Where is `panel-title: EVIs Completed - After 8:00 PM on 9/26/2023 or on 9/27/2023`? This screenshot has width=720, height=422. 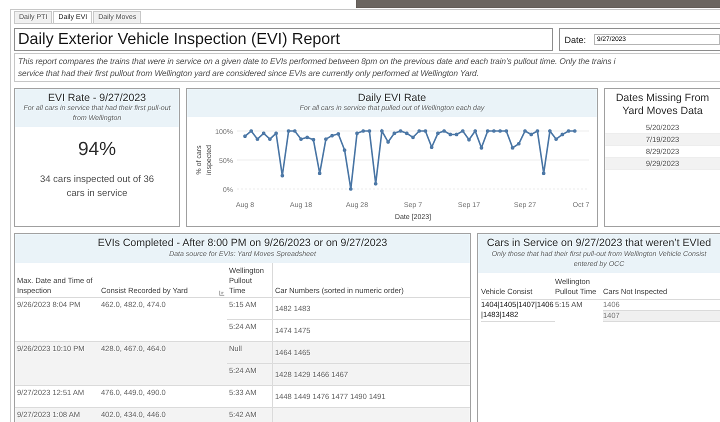
panel-title: EVIs Completed - After 8:00 PM on 9/26/2023 or on 9/27/2023 is located at coordinates (242, 243).